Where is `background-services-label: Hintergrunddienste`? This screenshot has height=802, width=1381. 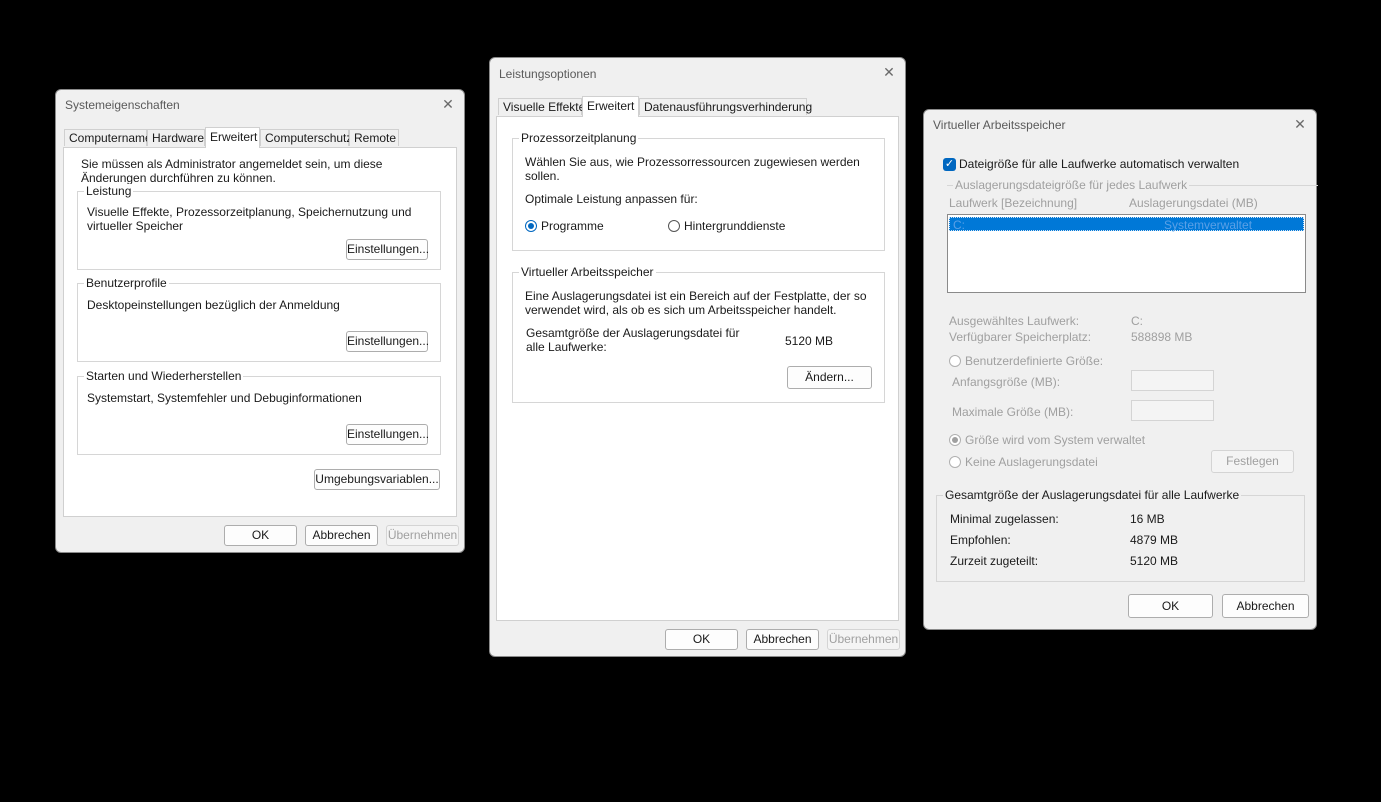
background-services-label: Hintergrunddienste is located at coordinates (734, 226).